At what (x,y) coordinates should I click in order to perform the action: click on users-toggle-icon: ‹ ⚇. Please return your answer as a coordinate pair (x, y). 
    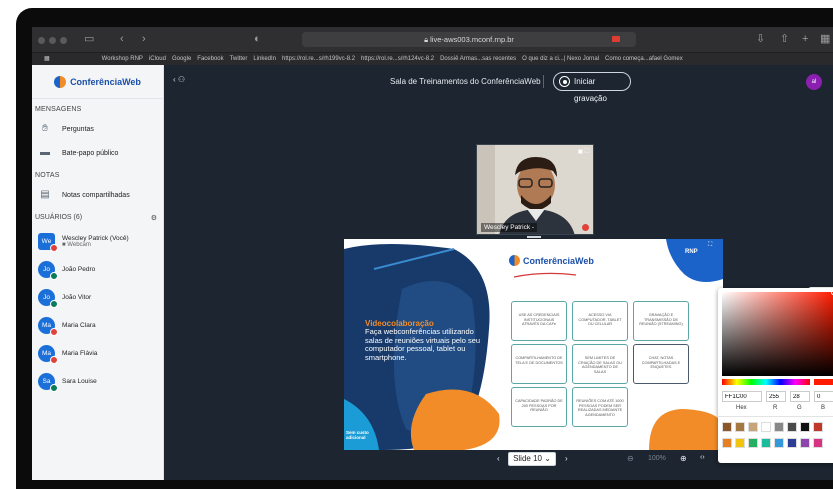
    Looking at the image, I should click on (179, 79).